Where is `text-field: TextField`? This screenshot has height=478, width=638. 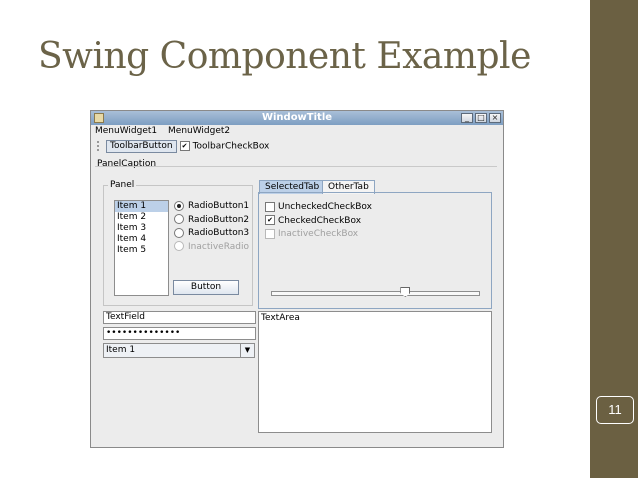 text-field: TextField is located at coordinates (179, 317).